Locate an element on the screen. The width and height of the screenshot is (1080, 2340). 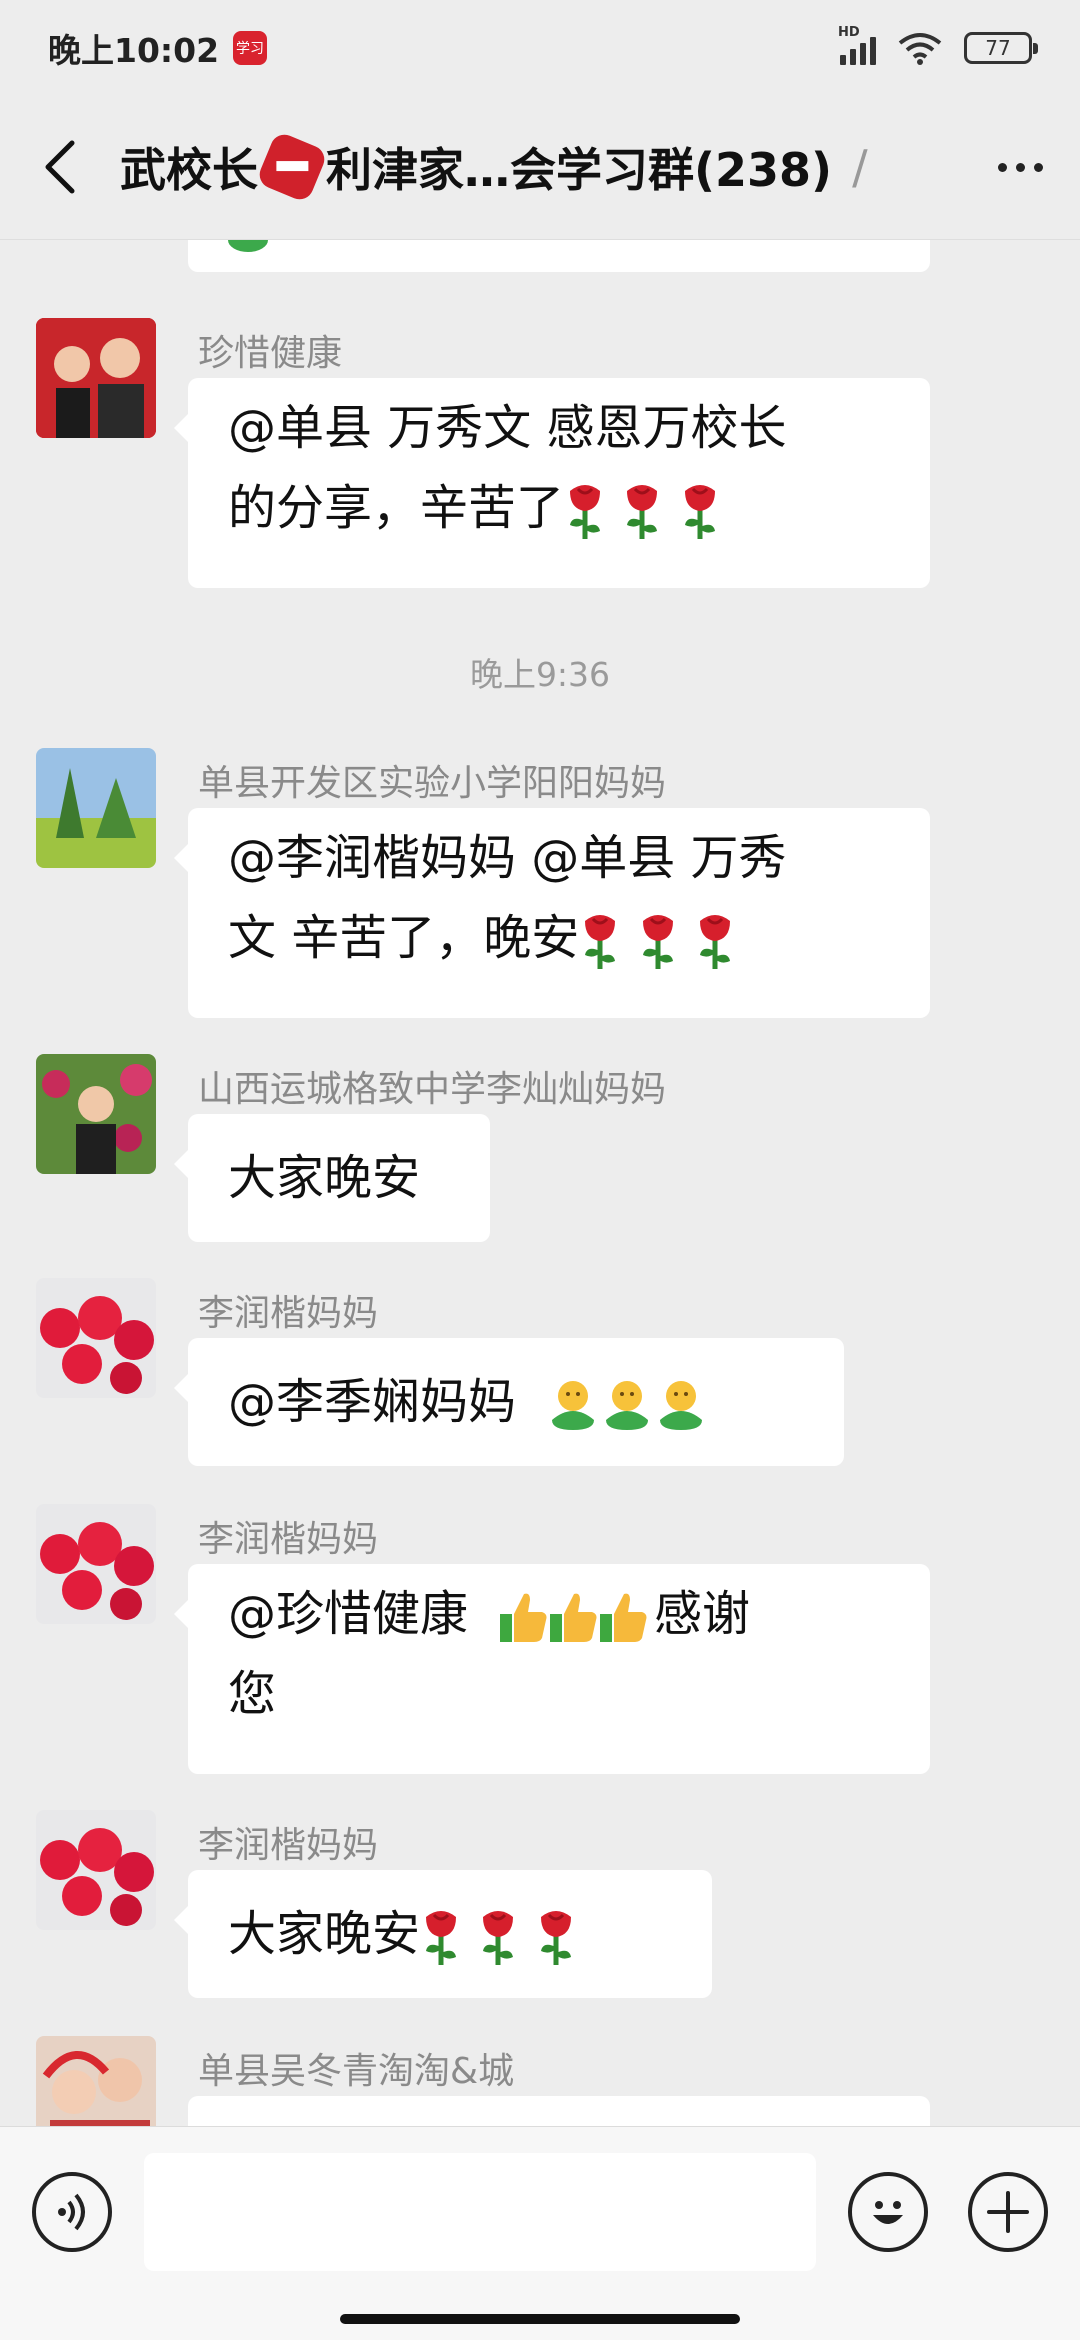
input-bar is located at coordinates (540, 2233).